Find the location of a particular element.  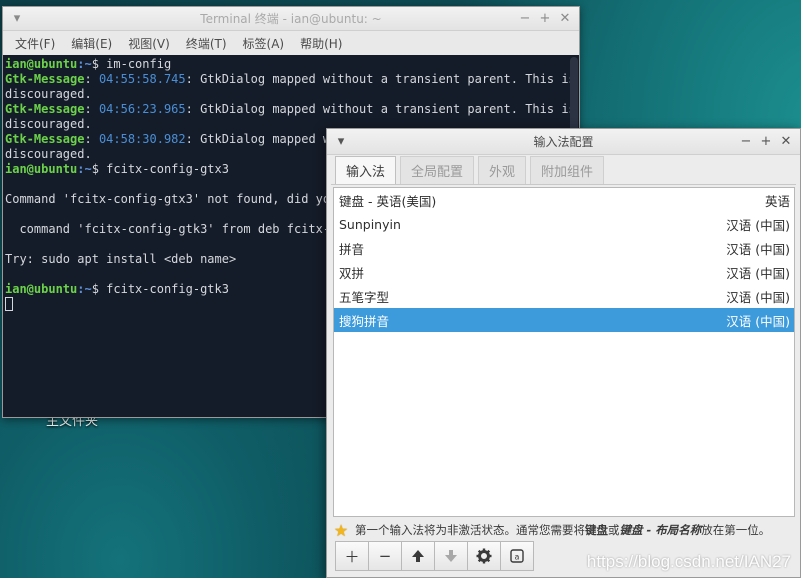

move-down-button is located at coordinates (451, 556).